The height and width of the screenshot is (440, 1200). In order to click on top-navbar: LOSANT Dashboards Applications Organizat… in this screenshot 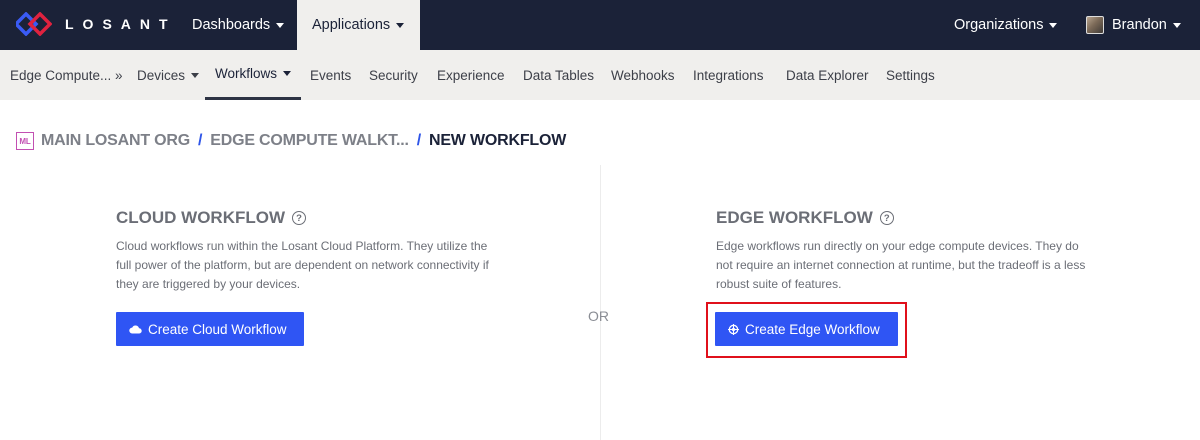, I will do `click(600, 25)`.